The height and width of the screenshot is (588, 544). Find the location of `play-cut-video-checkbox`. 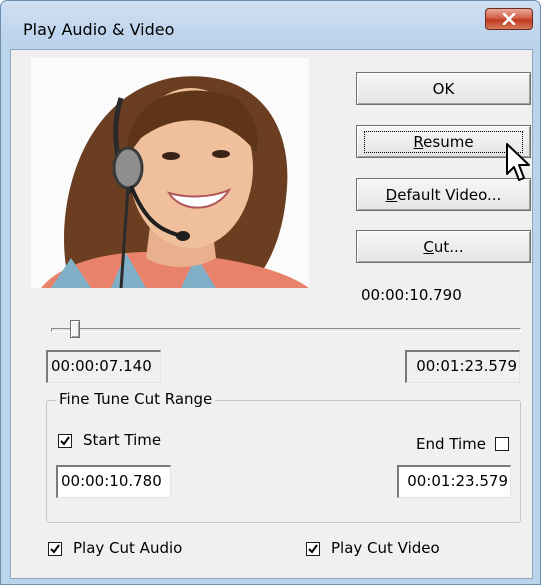

play-cut-video-checkbox is located at coordinates (313, 549).